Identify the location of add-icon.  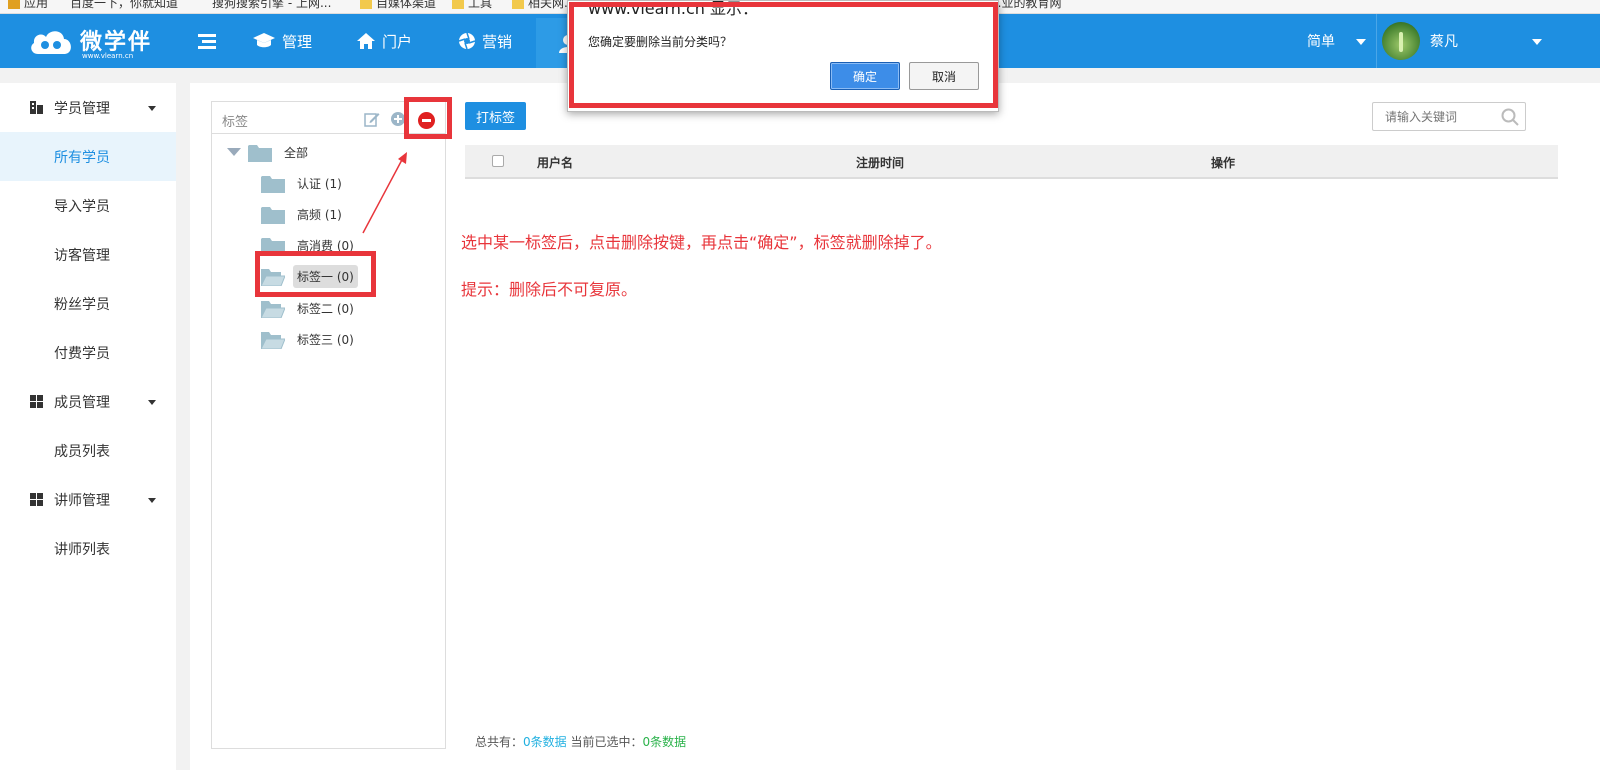
(398, 119).